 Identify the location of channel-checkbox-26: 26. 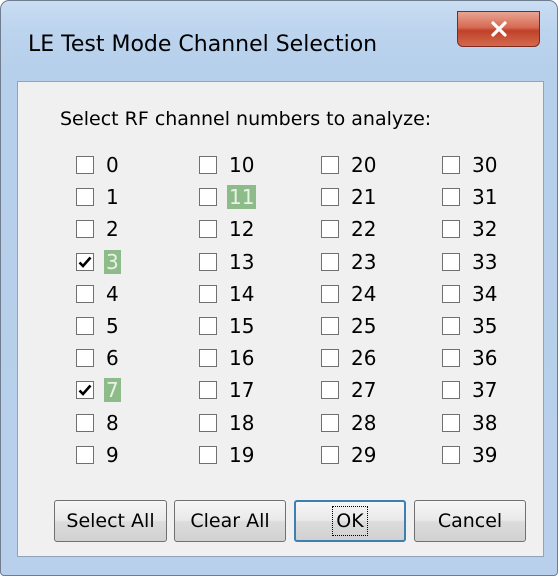
(349, 358).